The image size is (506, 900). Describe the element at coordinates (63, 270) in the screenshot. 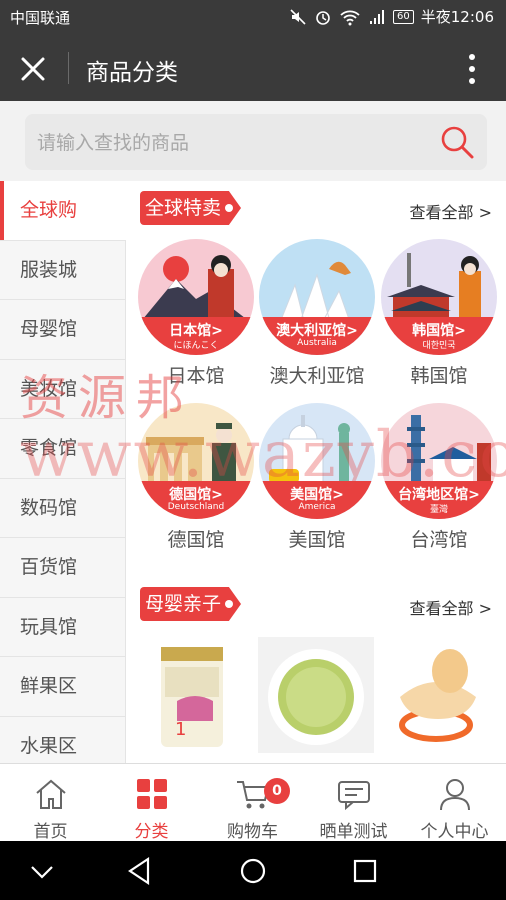

I see `sidebar-item-clothing: 服装城` at that location.